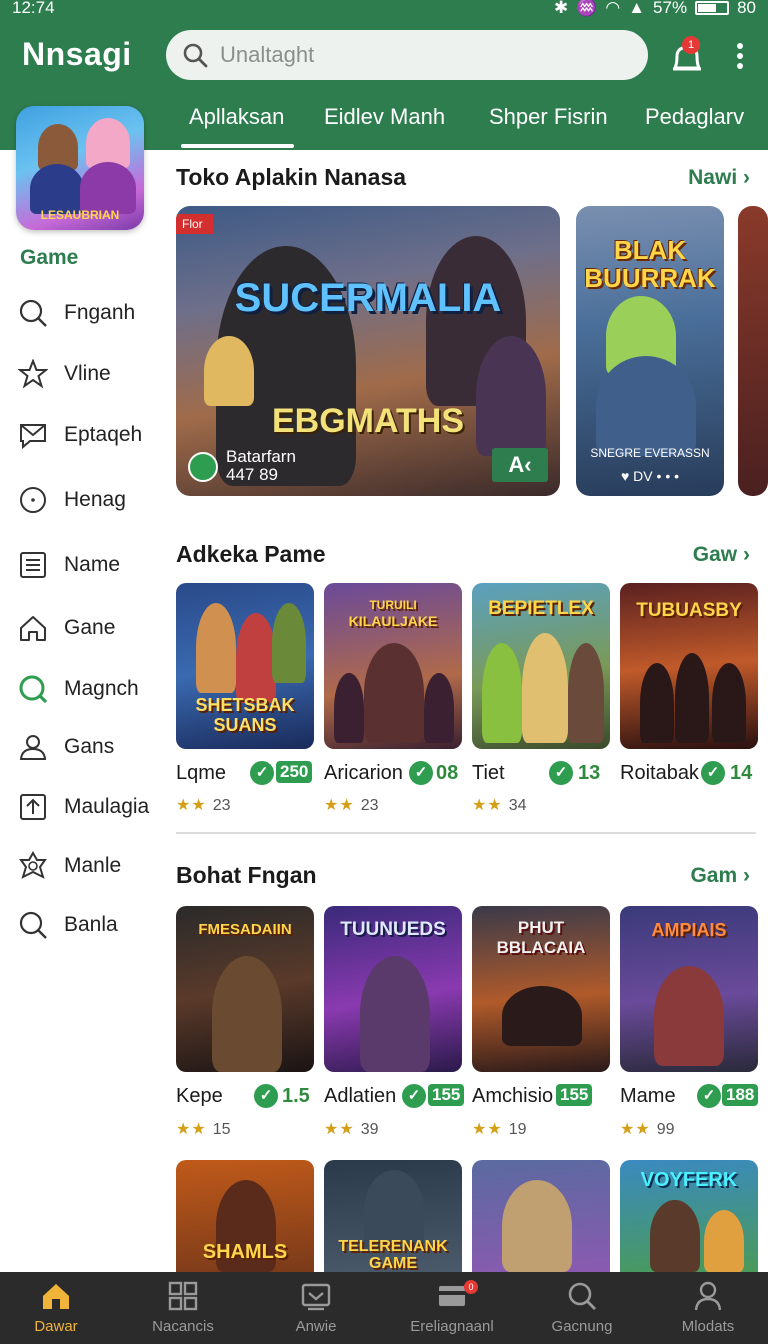 Image resolution: width=768 pixels, height=1344 pixels. Describe the element at coordinates (520, 465) in the screenshot. I see `featured-install-button: A‹` at that location.